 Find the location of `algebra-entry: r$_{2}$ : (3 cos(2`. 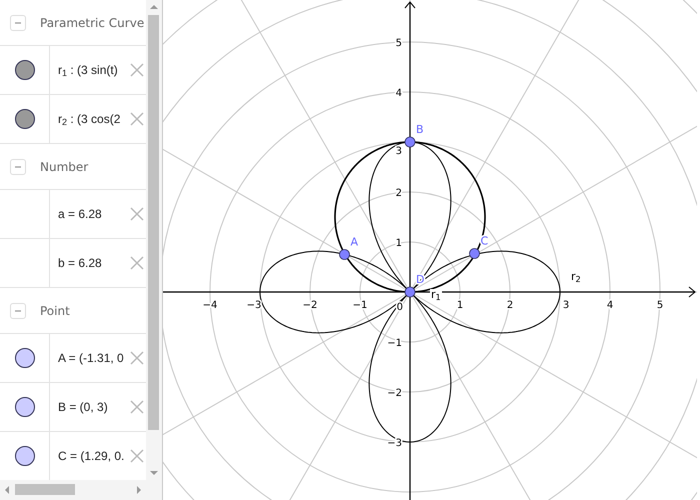

algebra-entry: r$_{2}$ : (3 cos(2 is located at coordinates (89, 119).